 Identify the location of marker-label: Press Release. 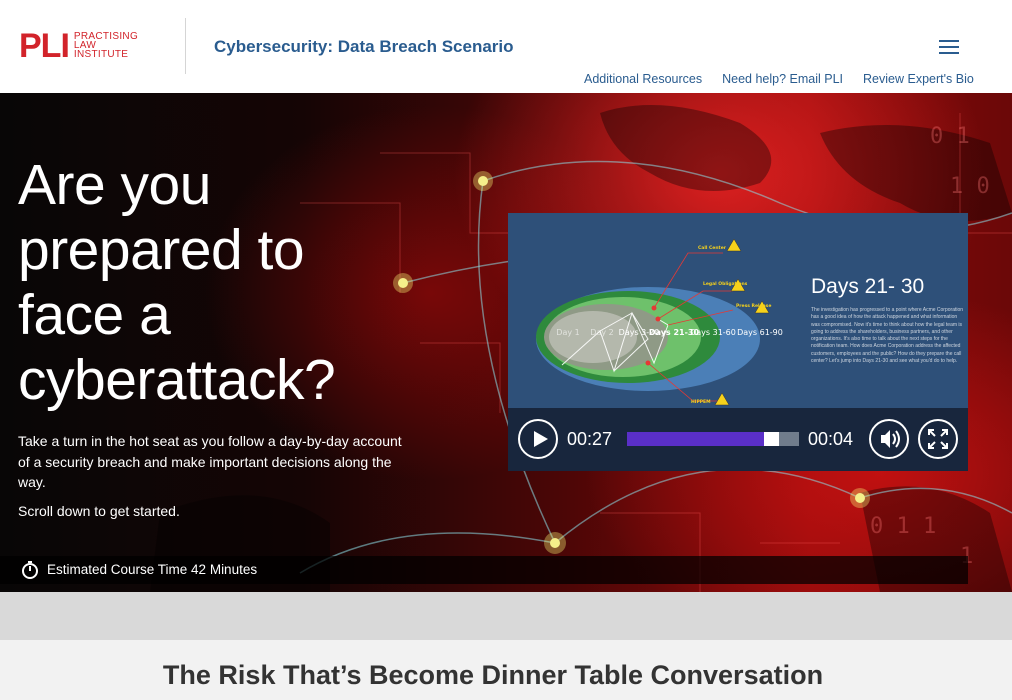
(753, 306).